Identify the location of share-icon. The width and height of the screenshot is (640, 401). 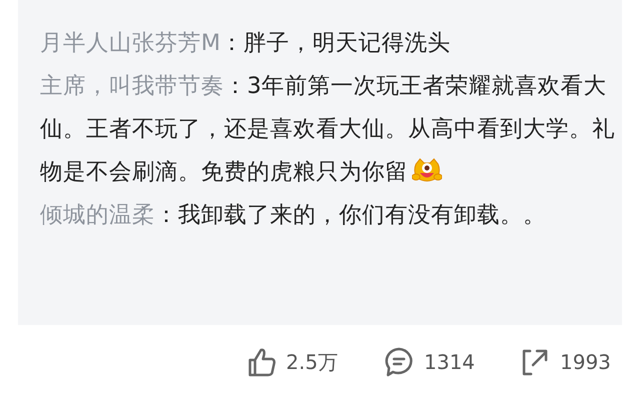
(535, 362).